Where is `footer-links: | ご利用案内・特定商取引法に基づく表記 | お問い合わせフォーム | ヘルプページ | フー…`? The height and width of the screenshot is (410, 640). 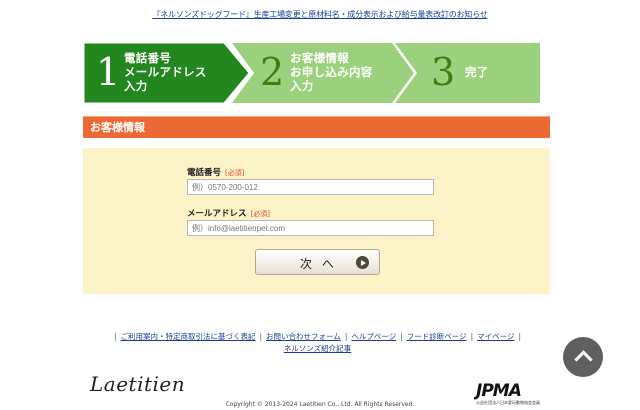 footer-links: | ご利用案内・特定商取引法に基づく表記 | お問い合わせフォーム | ヘルプページ | フー… is located at coordinates (317, 343).